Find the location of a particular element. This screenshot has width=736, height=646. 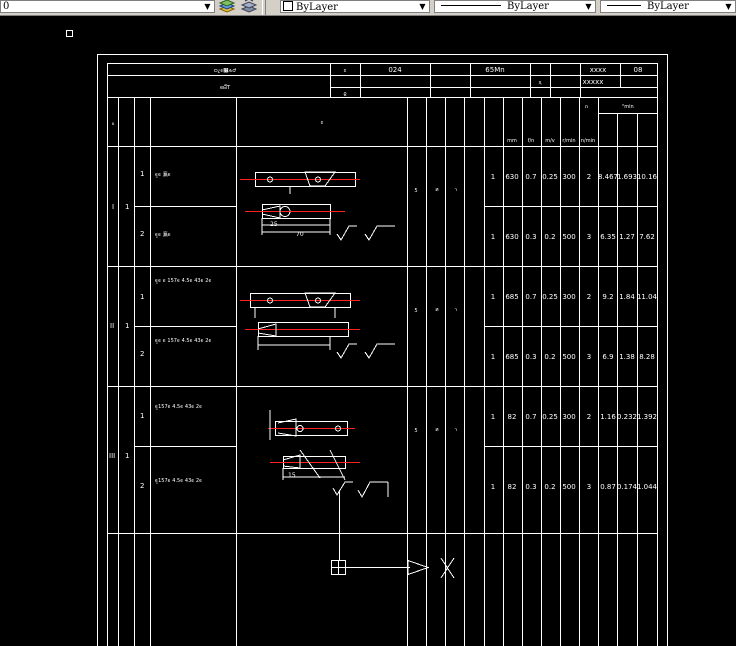

sheet-label: ҳ is located at coordinates (540, 83).